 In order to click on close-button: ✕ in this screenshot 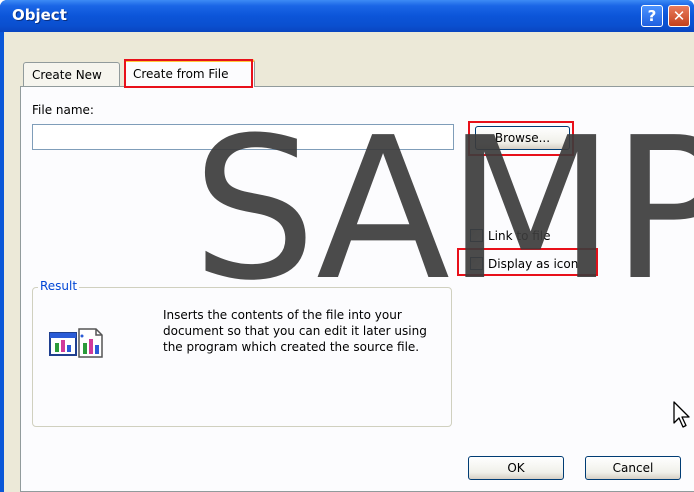, I will do `click(679, 16)`.